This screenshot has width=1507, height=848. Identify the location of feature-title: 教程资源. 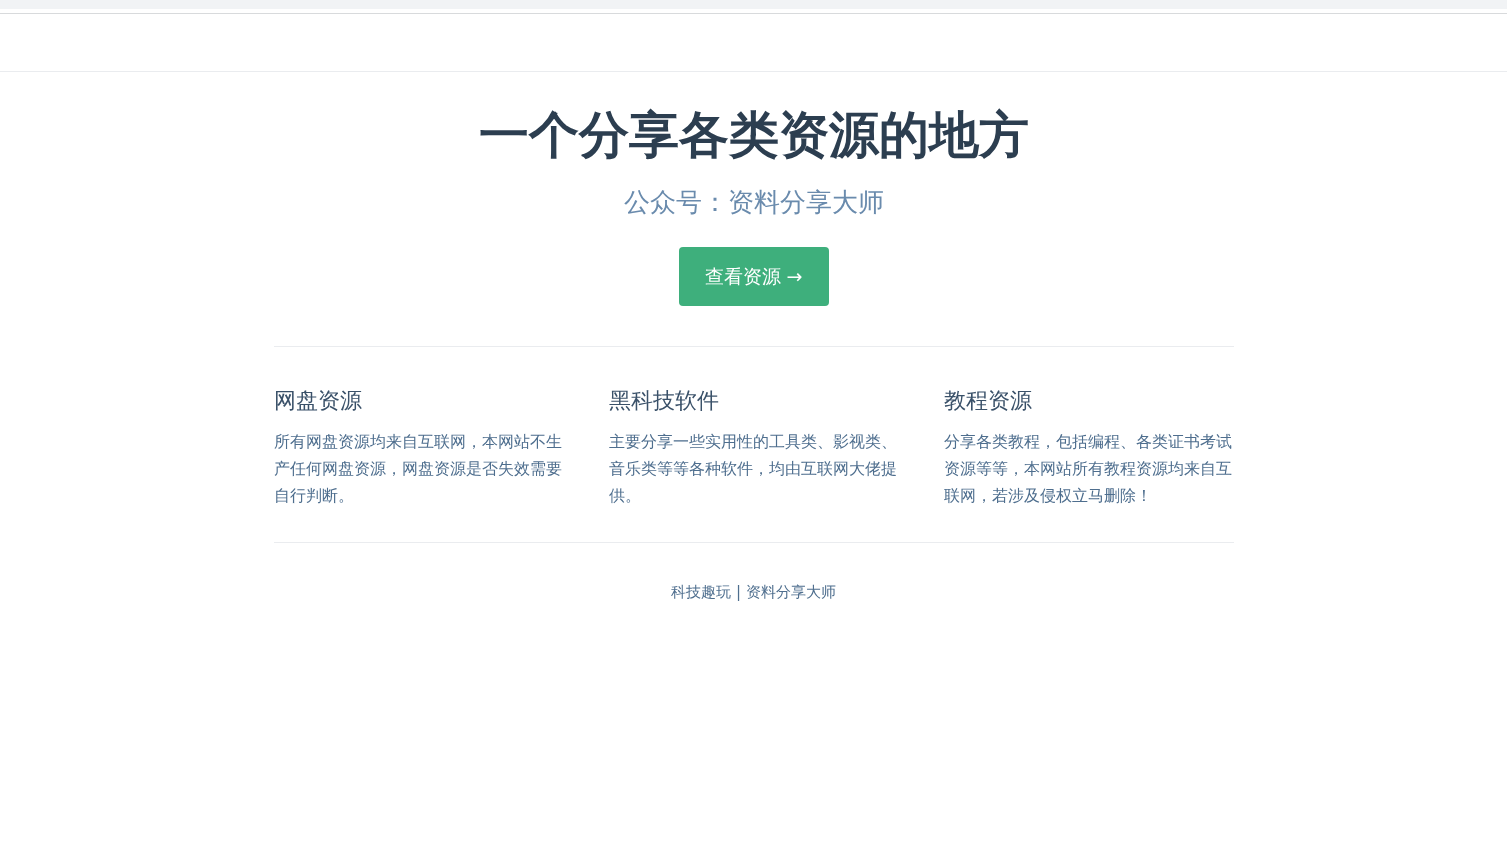
(988, 401).